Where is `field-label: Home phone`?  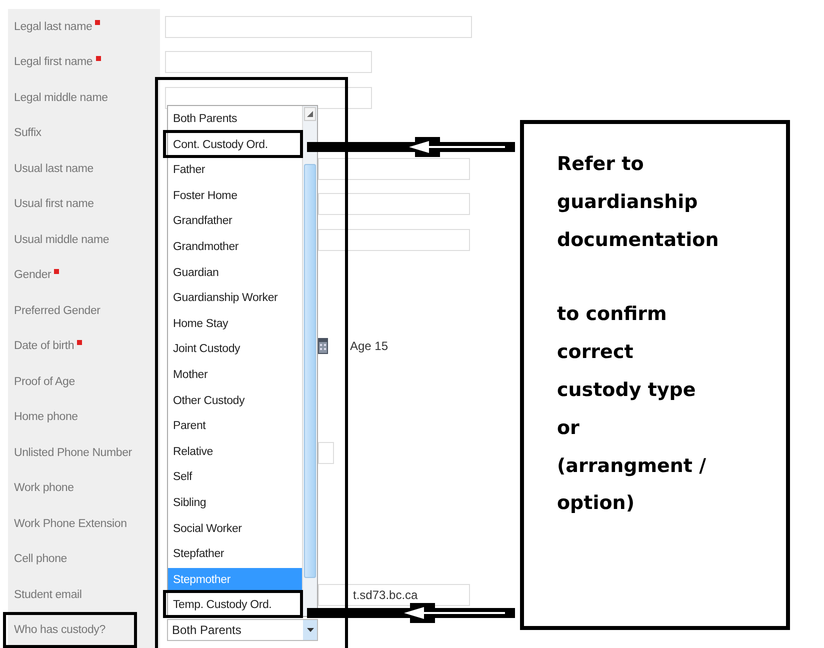 field-label: Home phone is located at coordinates (46, 417).